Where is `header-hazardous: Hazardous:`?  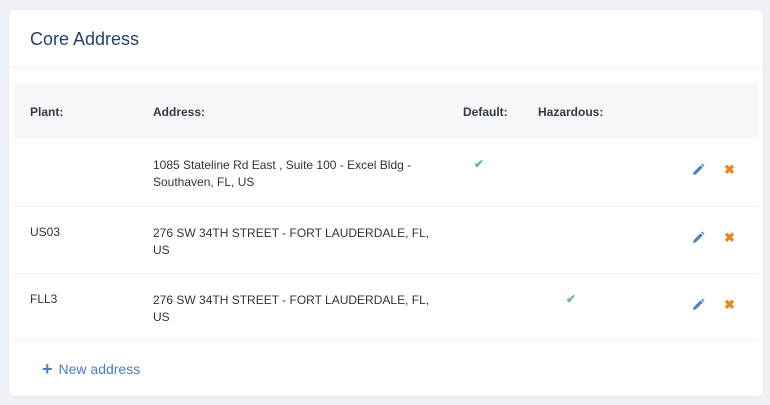
header-hazardous: Hazardous: is located at coordinates (571, 112).